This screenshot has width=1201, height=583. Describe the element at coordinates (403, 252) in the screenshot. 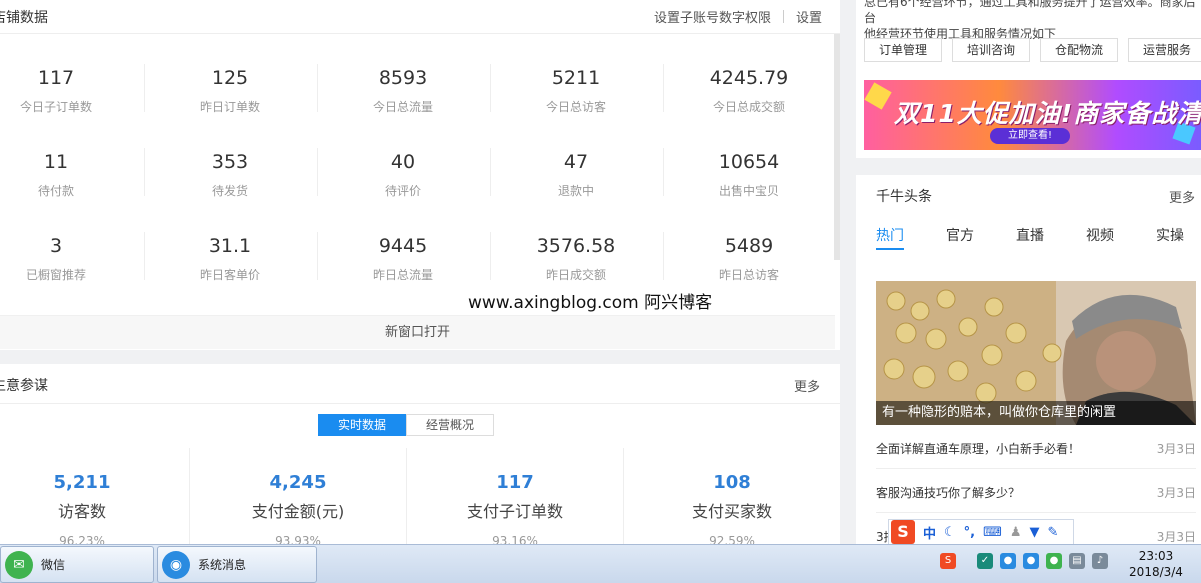

I see `stat-cell: 9445 昨日总流量` at that location.